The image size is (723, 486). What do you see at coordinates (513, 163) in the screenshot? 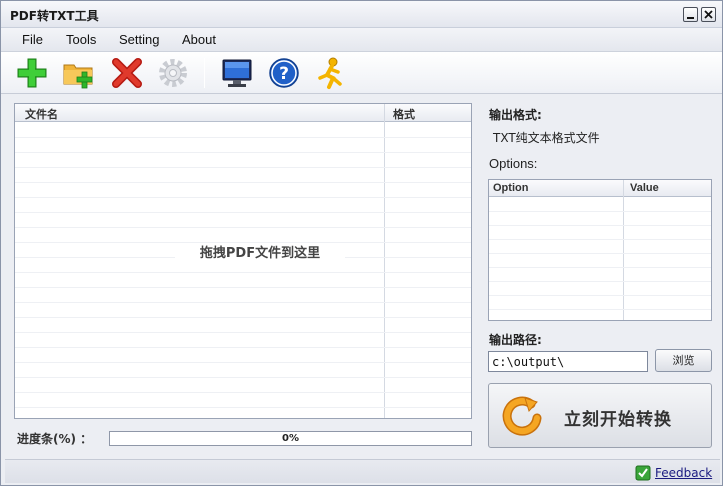
I see `options-label: Options:` at bounding box center [513, 163].